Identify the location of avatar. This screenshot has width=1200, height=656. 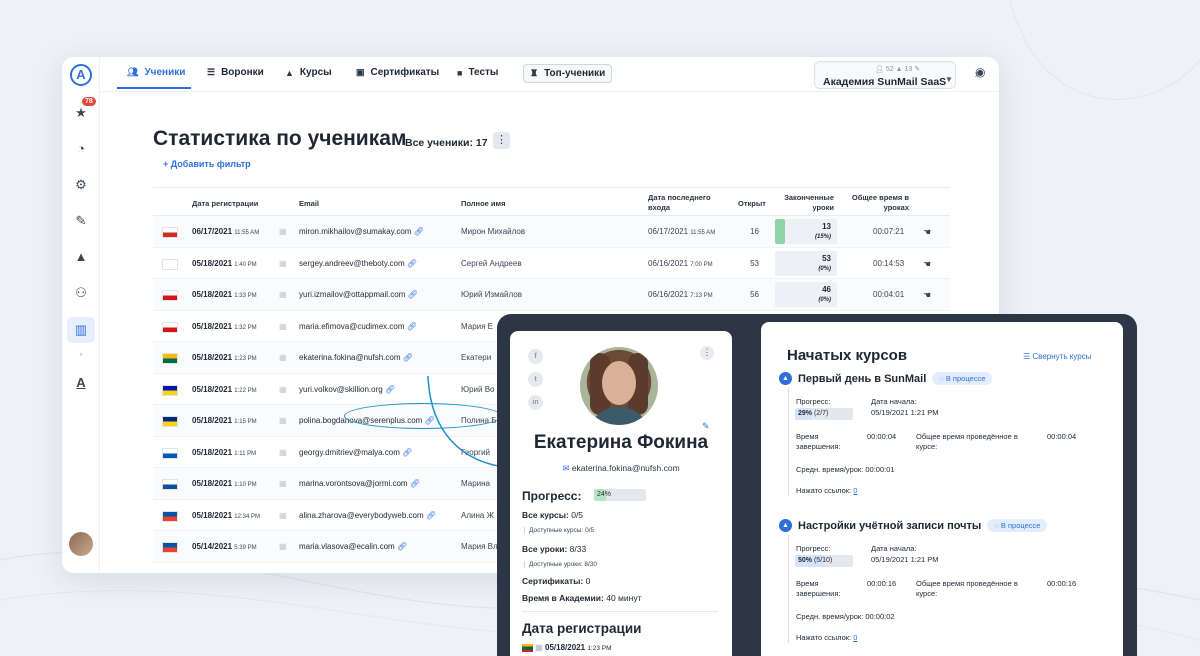
(81, 544).